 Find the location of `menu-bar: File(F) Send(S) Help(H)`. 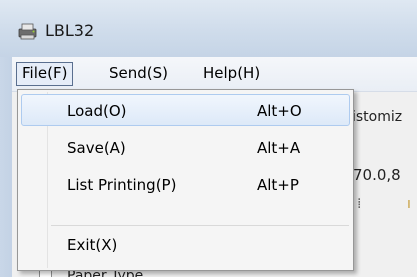

menu-bar: File(F) Send(S) Help(H) is located at coordinates (214, 74).